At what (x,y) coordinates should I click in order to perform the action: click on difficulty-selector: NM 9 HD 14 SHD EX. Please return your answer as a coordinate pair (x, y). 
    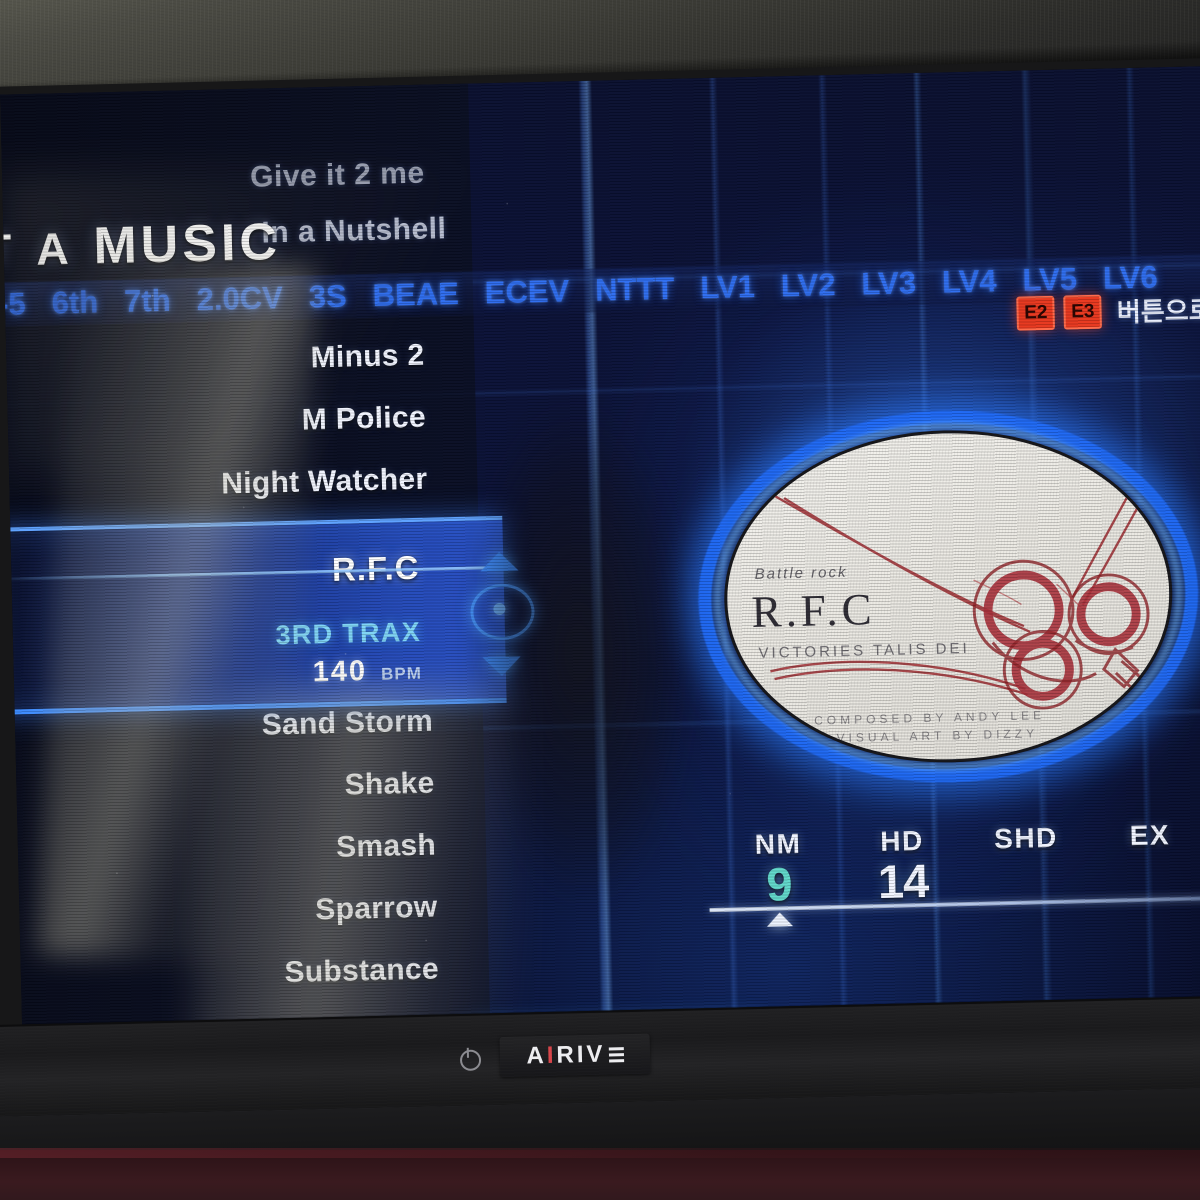
    Looking at the image, I should click on (950, 882).